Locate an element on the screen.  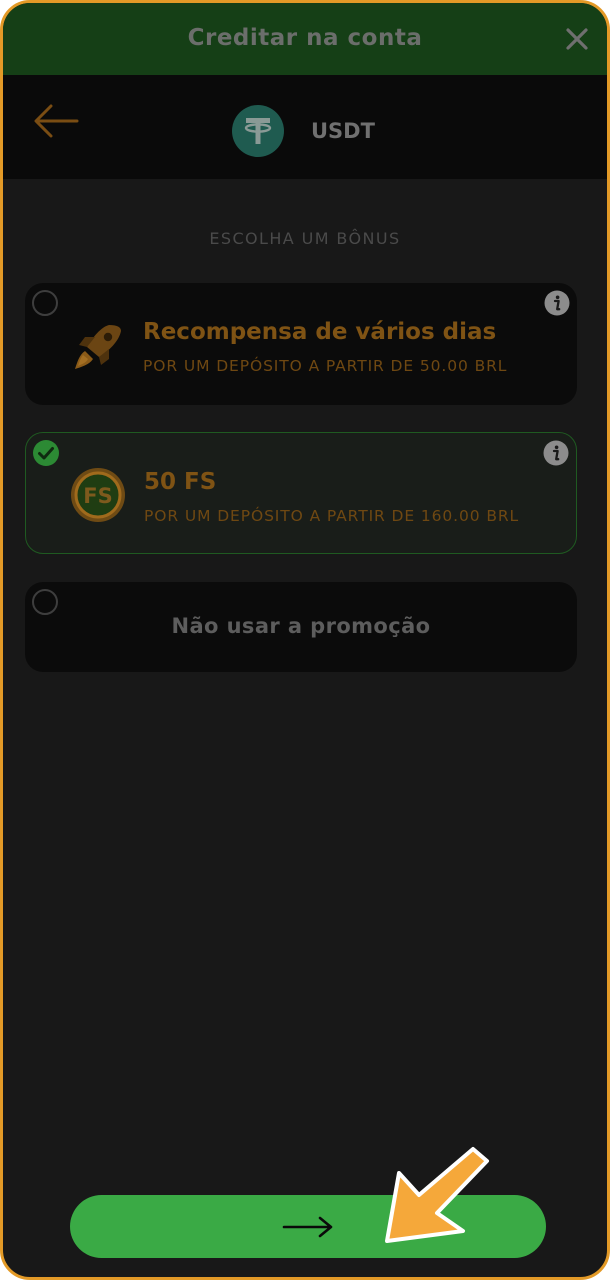
close-icon is located at coordinates (577, 39).